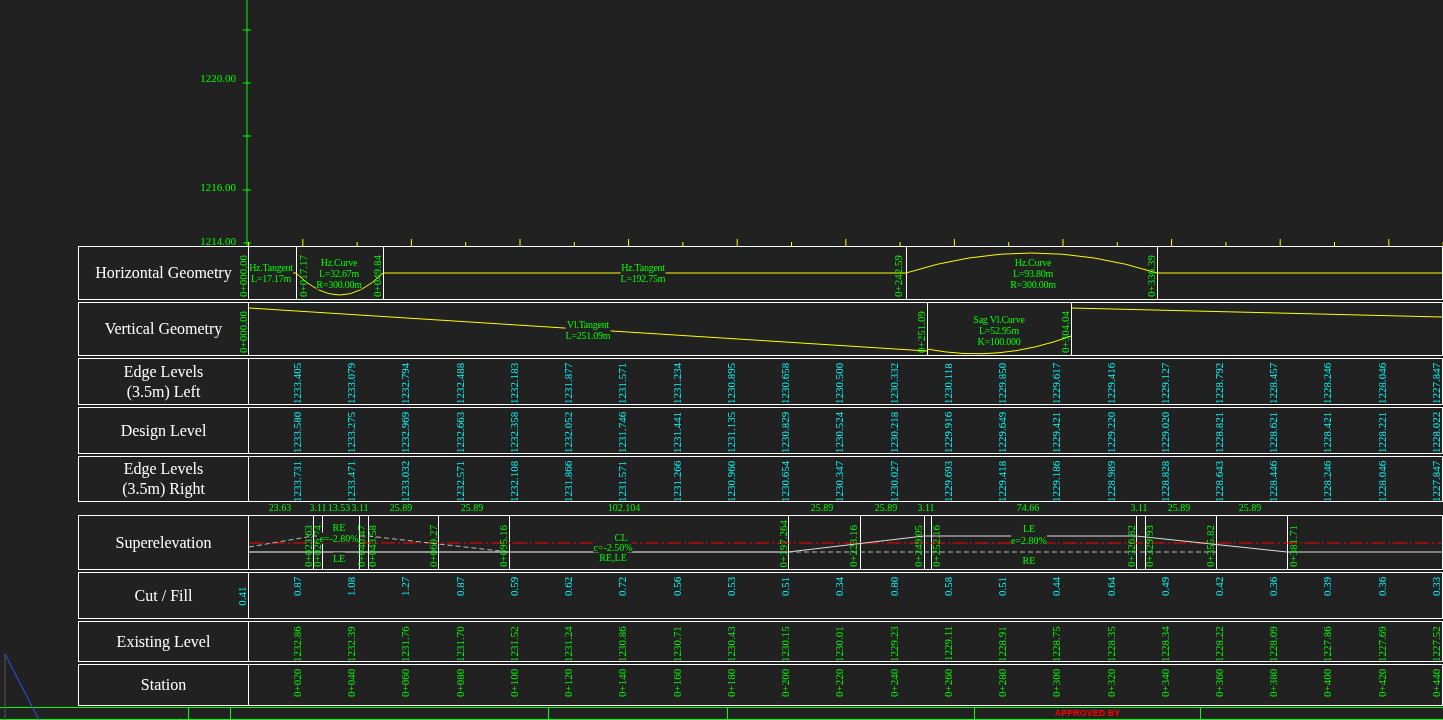 Image resolution: width=1443 pixels, height=720 pixels. Describe the element at coordinates (1110, 432) in the screenshot. I see `table-cell-text: 1229.220` at that location.